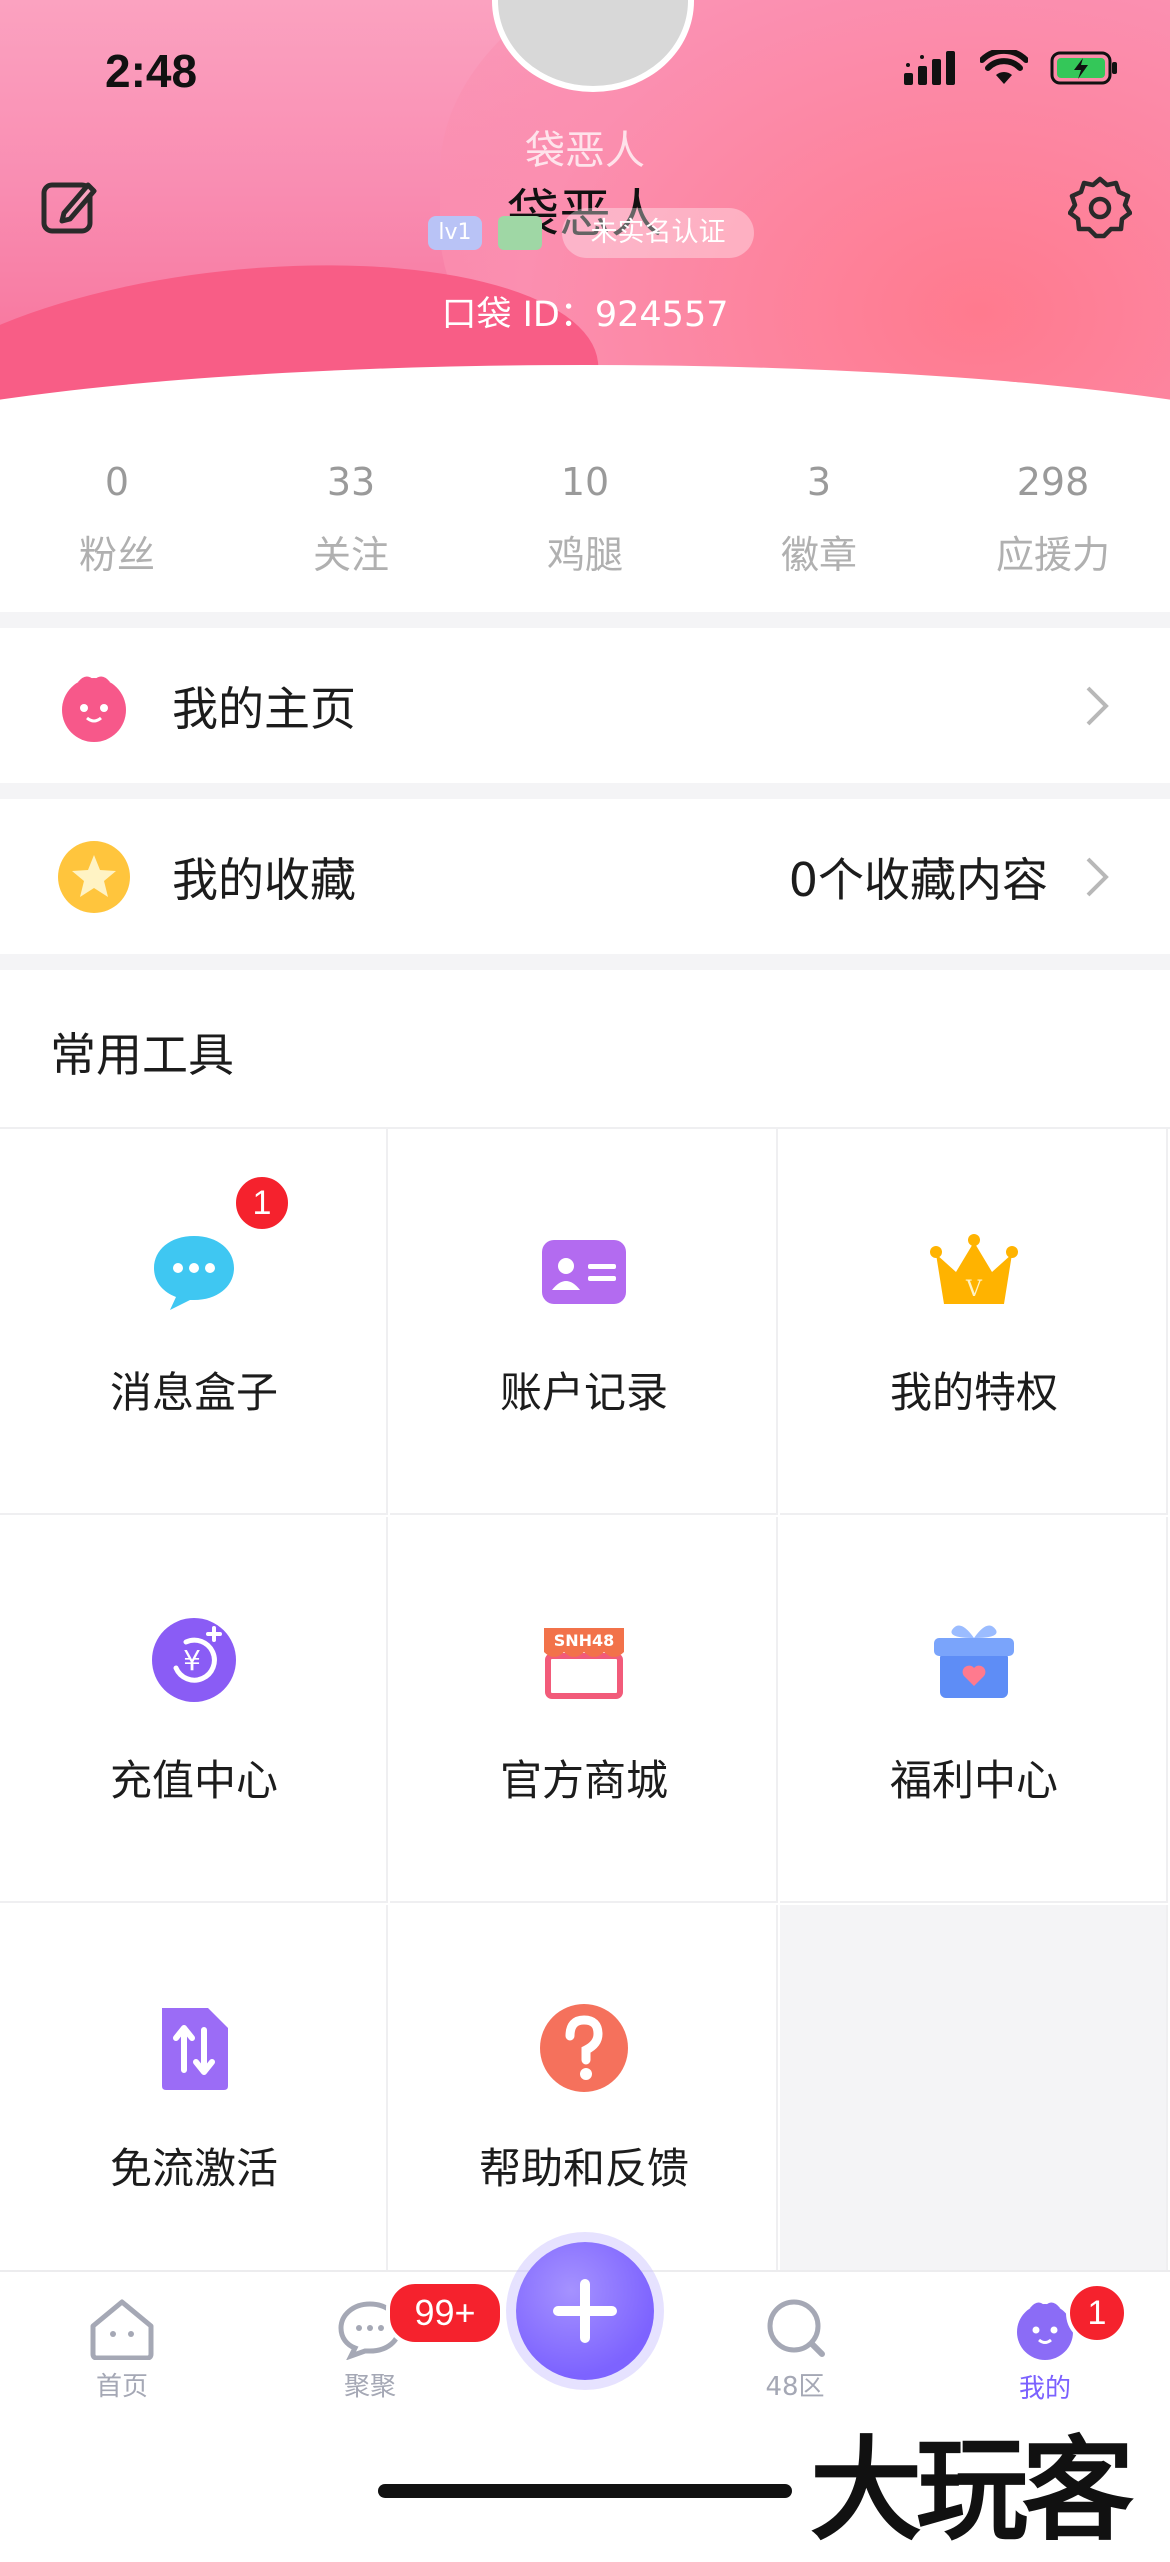  I want to click on tab-label: 48区, so click(795, 2387).